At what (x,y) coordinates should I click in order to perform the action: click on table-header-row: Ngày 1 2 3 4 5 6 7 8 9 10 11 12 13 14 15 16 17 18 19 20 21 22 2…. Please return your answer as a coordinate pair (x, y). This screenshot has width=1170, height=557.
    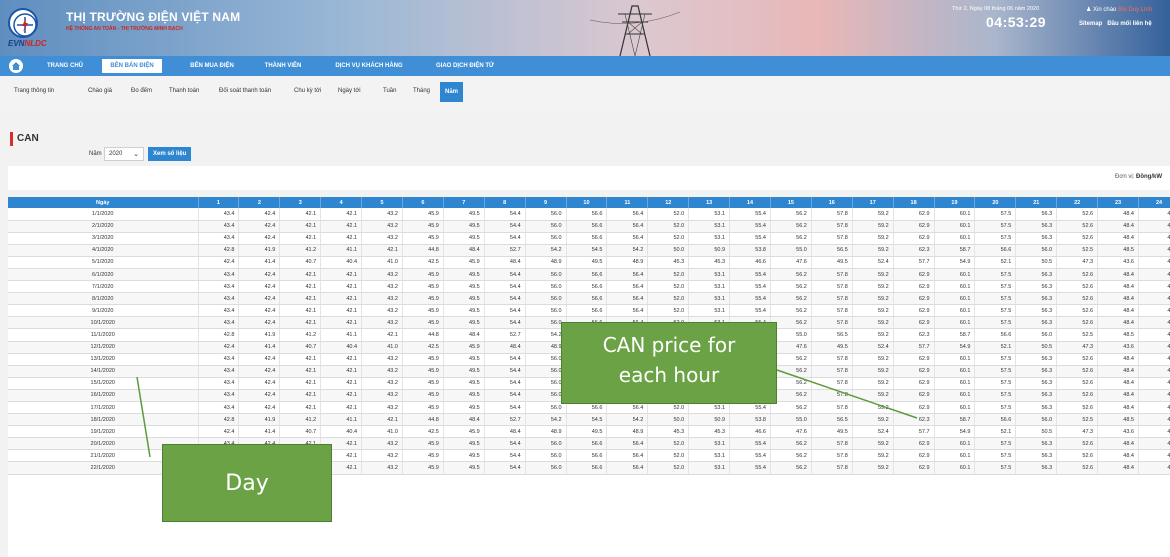
    Looking at the image, I should click on (589, 202).